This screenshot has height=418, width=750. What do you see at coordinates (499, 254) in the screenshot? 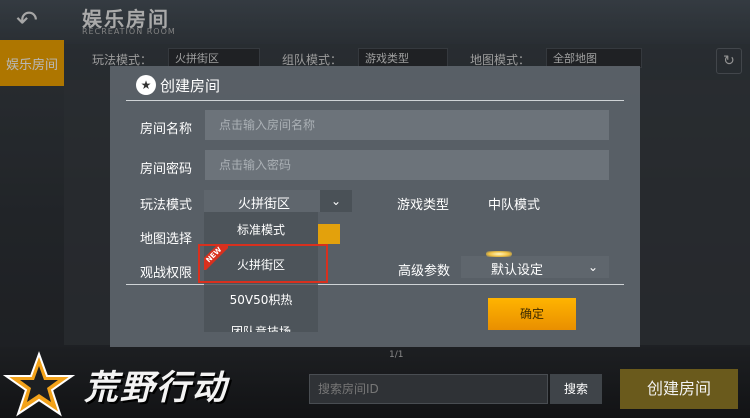
I see `sparkle-effect` at bounding box center [499, 254].